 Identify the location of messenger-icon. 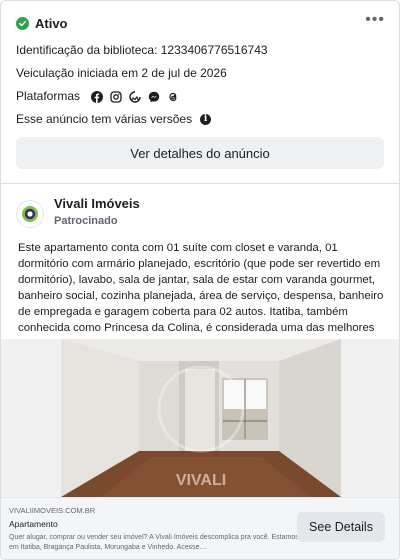
(154, 97).